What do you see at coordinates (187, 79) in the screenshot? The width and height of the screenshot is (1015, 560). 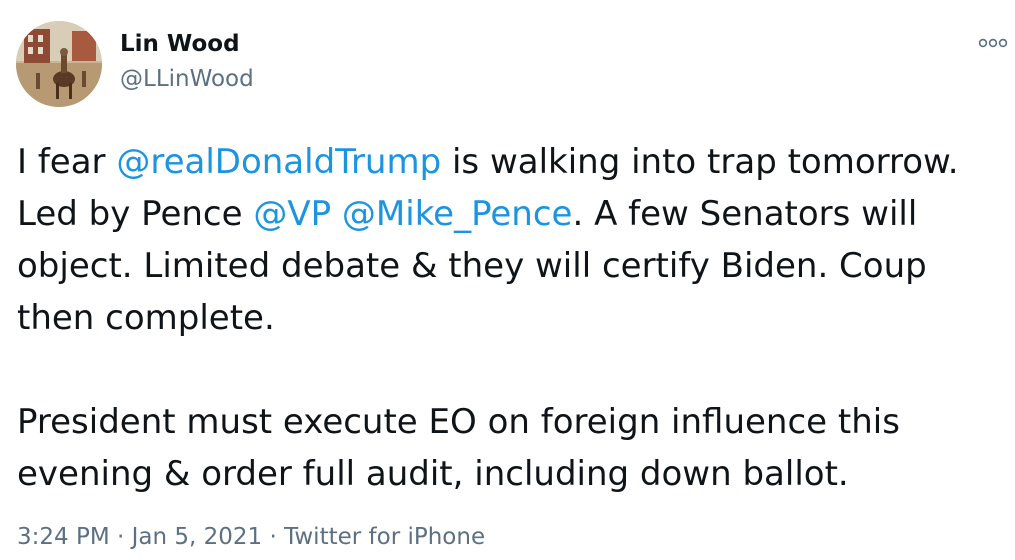 I see `author-handle: @LLinWood` at bounding box center [187, 79].